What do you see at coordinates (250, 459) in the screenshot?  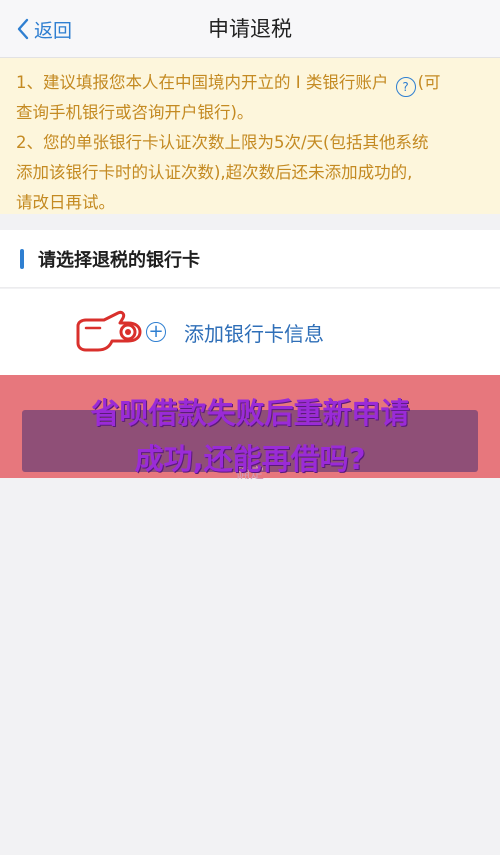 I see `headline-line: 成功,还能再借吗?` at bounding box center [250, 459].